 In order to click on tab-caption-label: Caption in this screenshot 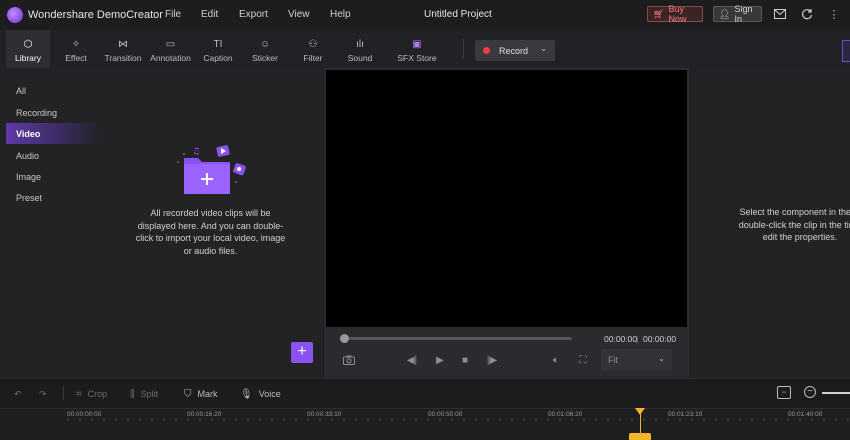, I will do `click(218, 58)`.